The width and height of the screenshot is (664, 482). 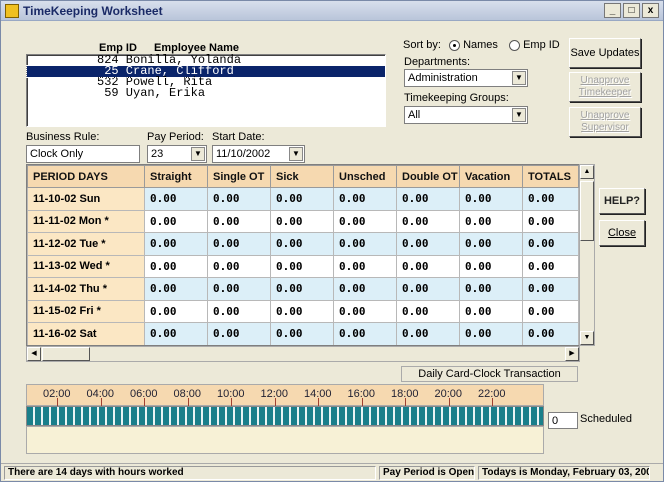 I want to click on employee-list-item: 59 Uyan, Erika, so click(x=206, y=93).